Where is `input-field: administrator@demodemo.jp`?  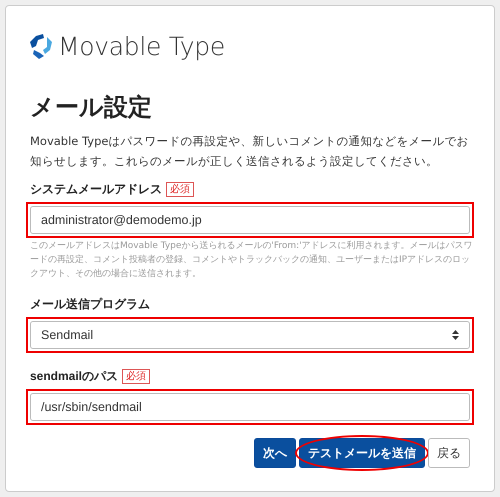
input-field: administrator@demodemo.jp is located at coordinates (250, 220).